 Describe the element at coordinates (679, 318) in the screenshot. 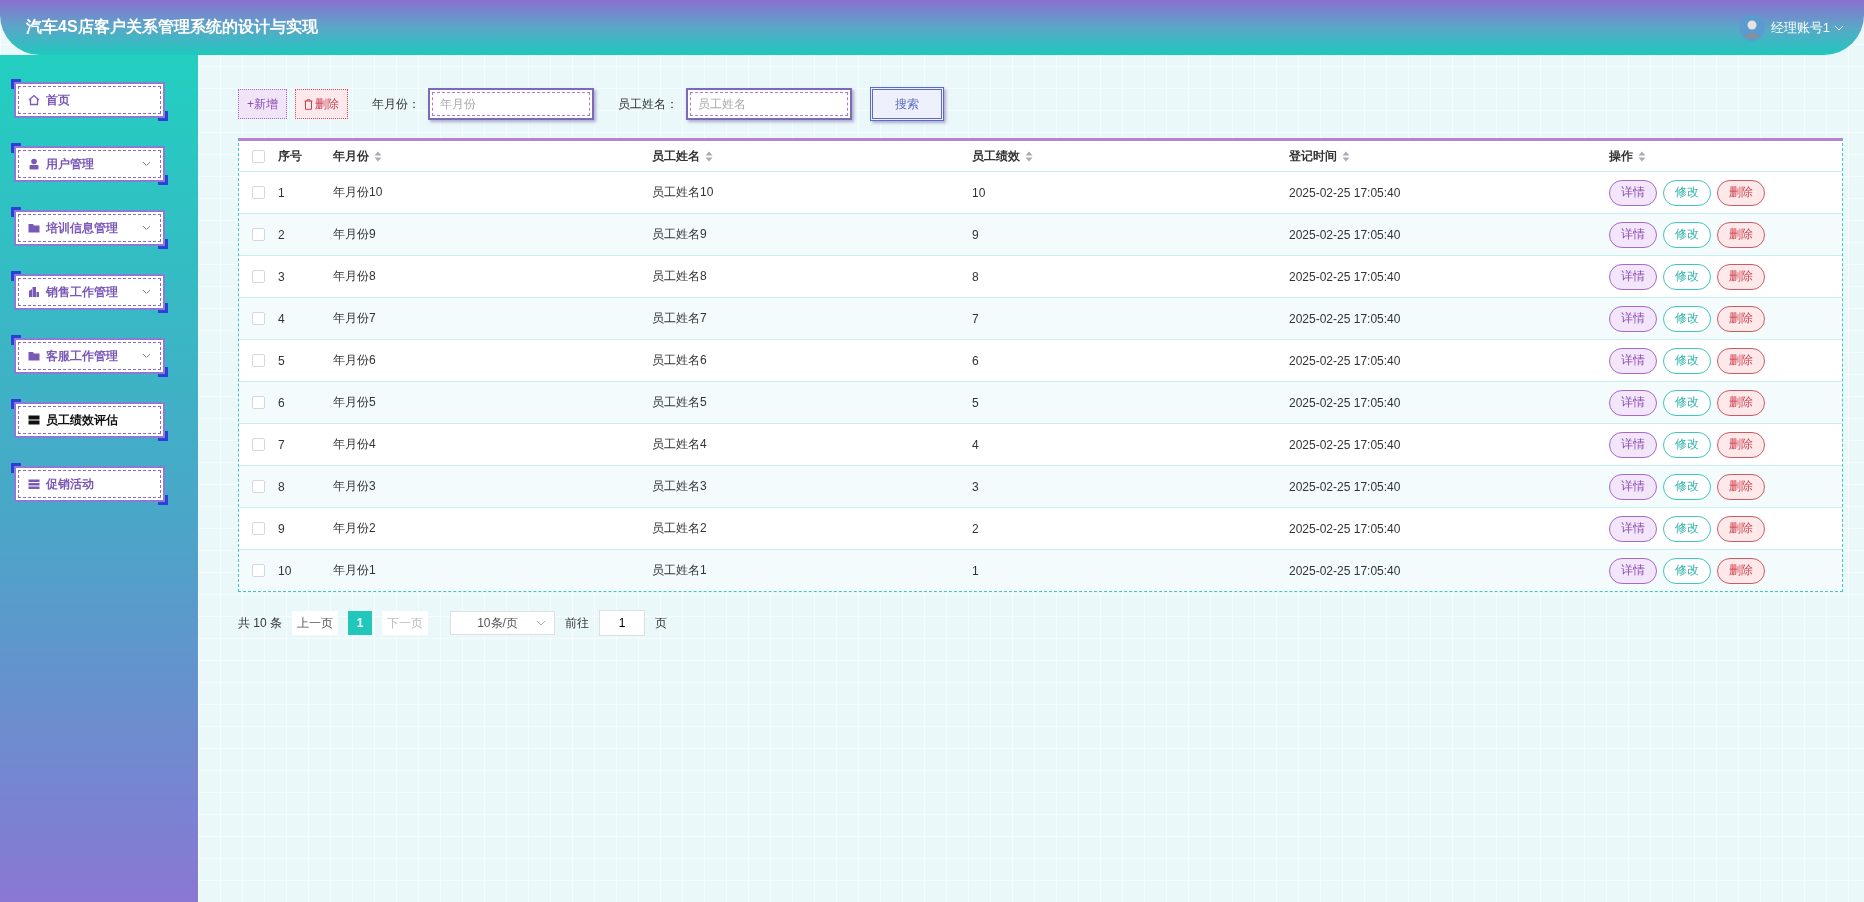

I see `table-cell: 员工姓名7` at that location.